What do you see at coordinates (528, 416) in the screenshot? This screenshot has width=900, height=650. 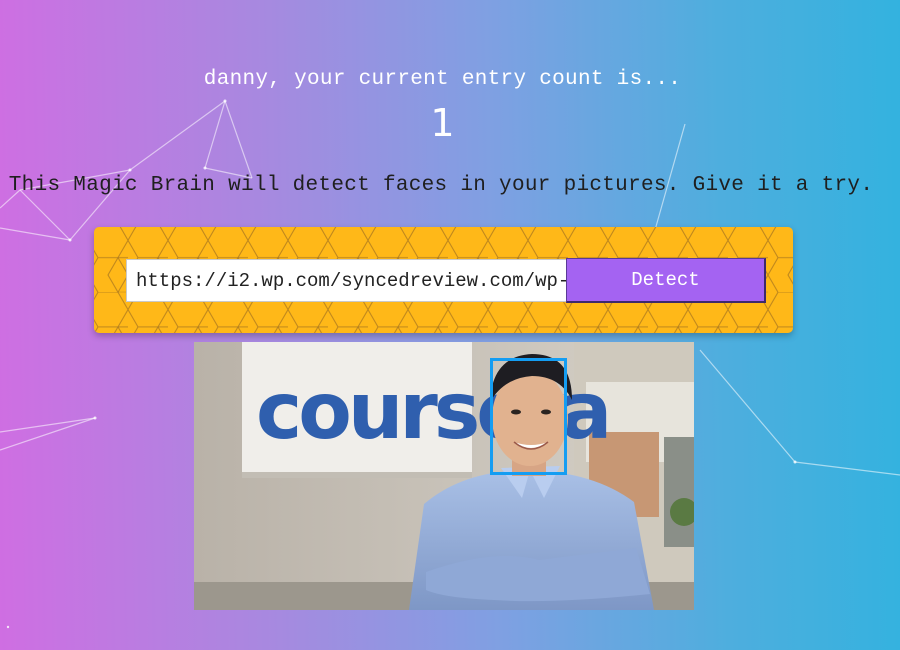 I see `face-bounding-box` at bounding box center [528, 416].